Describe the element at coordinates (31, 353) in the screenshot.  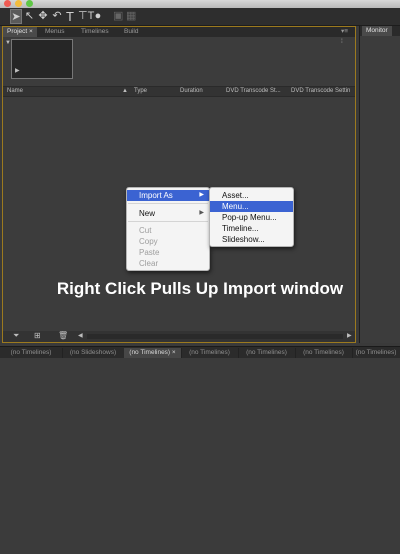
I see `tab-timeline-1: (no Timelines)` at that location.